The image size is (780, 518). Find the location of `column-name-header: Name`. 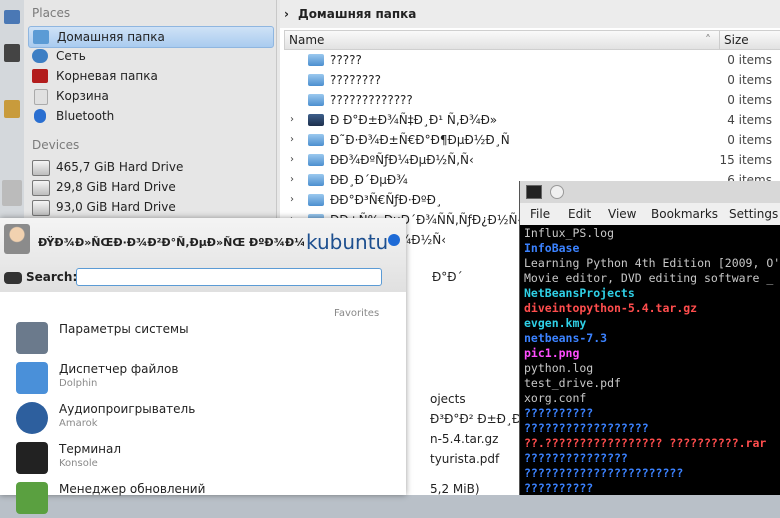

column-name-header: Name is located at coordinates (306, 40).